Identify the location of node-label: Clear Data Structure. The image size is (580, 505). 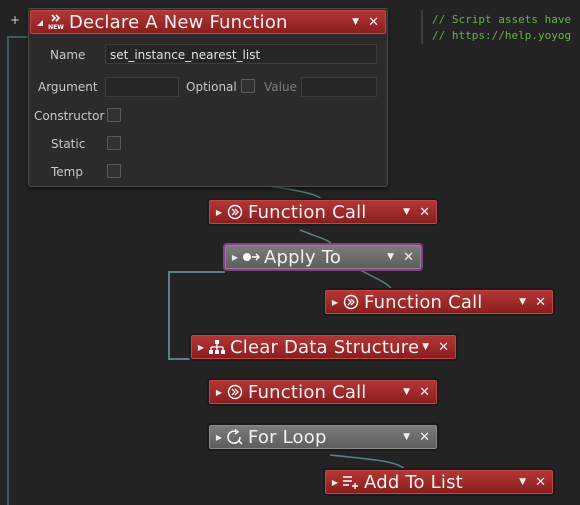
(325, 347).